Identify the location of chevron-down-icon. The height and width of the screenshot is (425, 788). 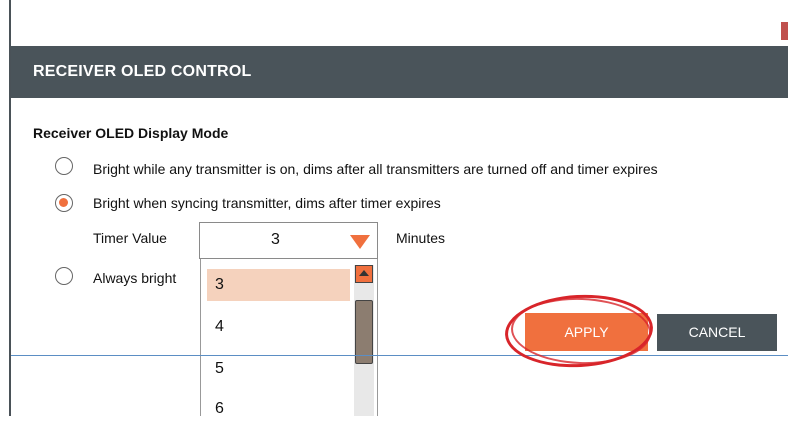
(360, 242).